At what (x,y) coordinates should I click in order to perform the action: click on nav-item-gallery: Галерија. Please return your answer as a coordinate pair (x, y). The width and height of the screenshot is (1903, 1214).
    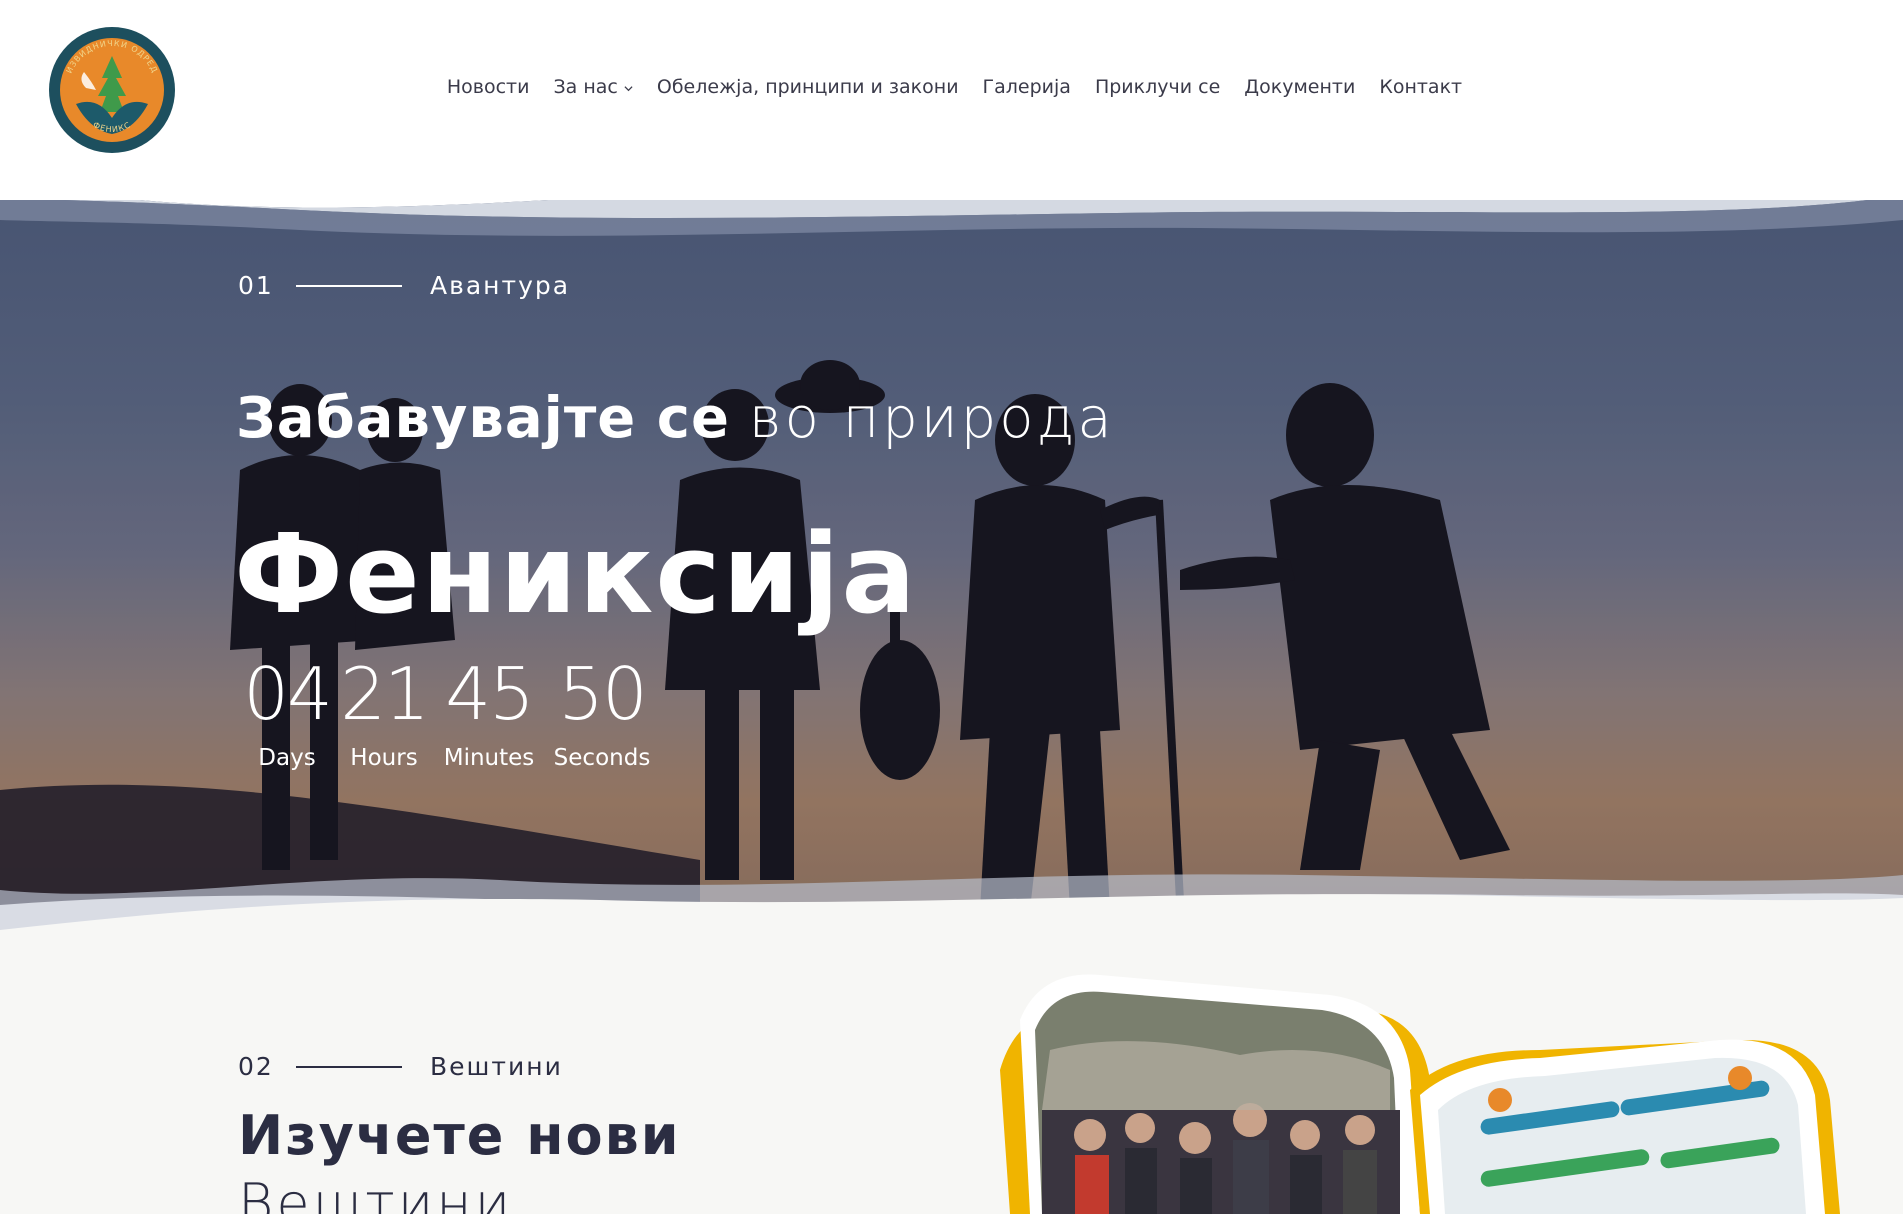
    Looking at the image, I should click on (1027, 87).